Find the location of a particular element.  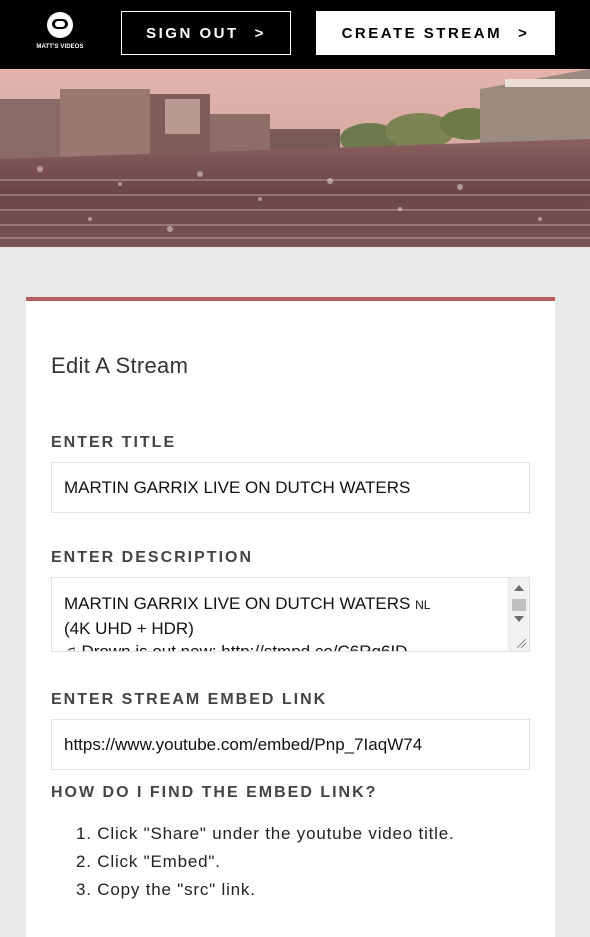

resize-handle-icon is located at coordinates (521, 643).